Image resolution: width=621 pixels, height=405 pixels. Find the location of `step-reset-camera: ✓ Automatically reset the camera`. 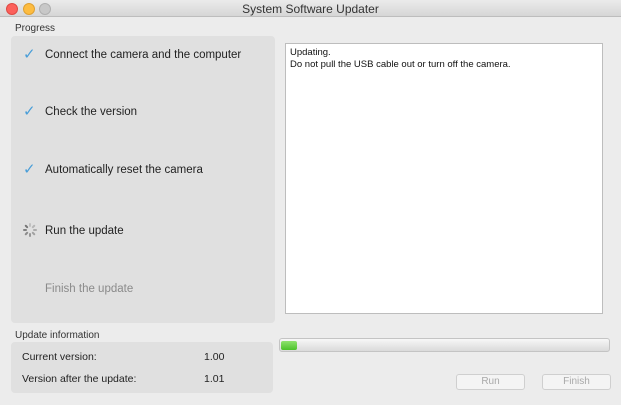

step-reset-camera: ✓ Automatically reset the camera is located at coordinates (113, 170).